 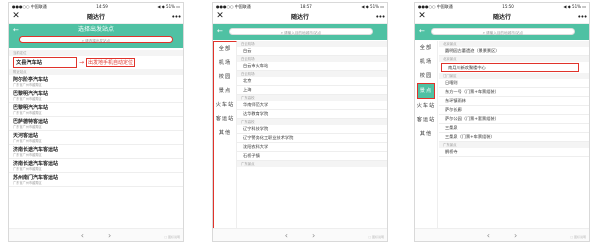 I want to click on destination-item: 萨尔公园（门票+套票组装）, so click(x=514, y=119).